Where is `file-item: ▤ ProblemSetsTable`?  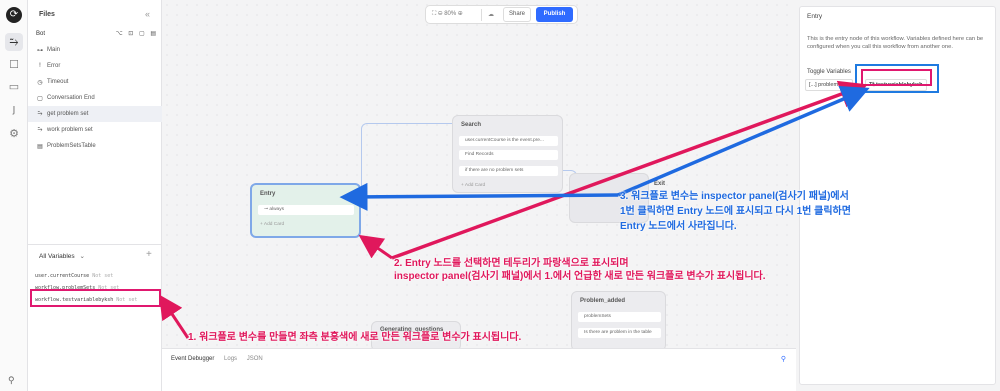 file-item: ▤ ProblemSetsTable is located at coordinates (95, 146).